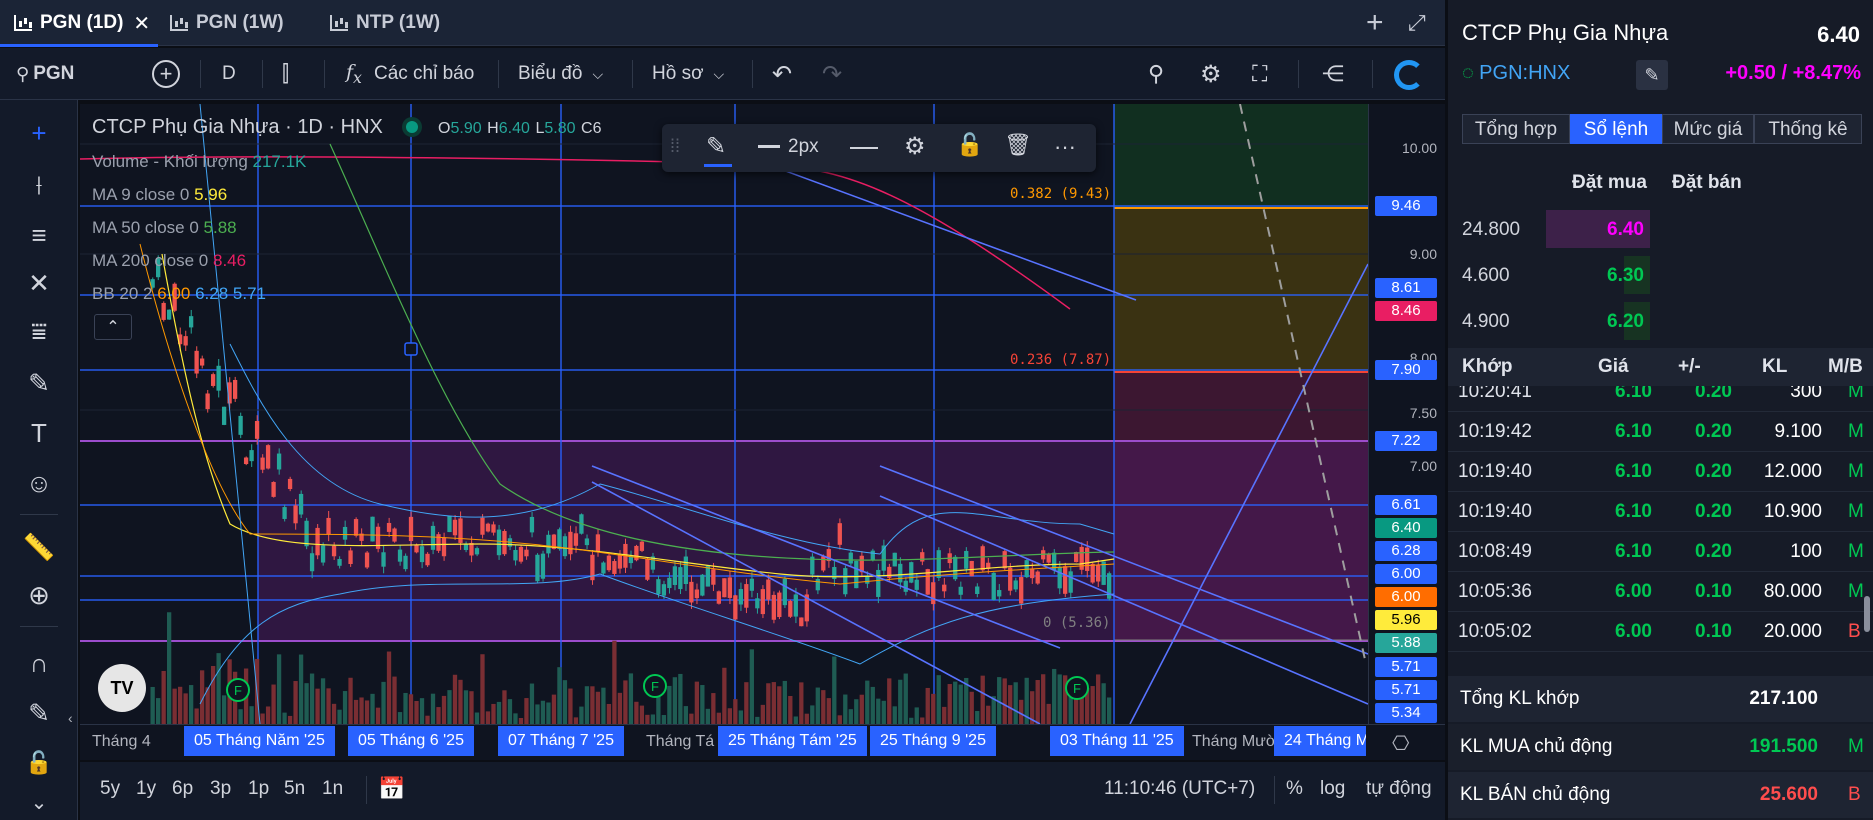  Describe the element at coordinates (110, 789) in the screenshot. I see `range-5y: 5y` at that location.